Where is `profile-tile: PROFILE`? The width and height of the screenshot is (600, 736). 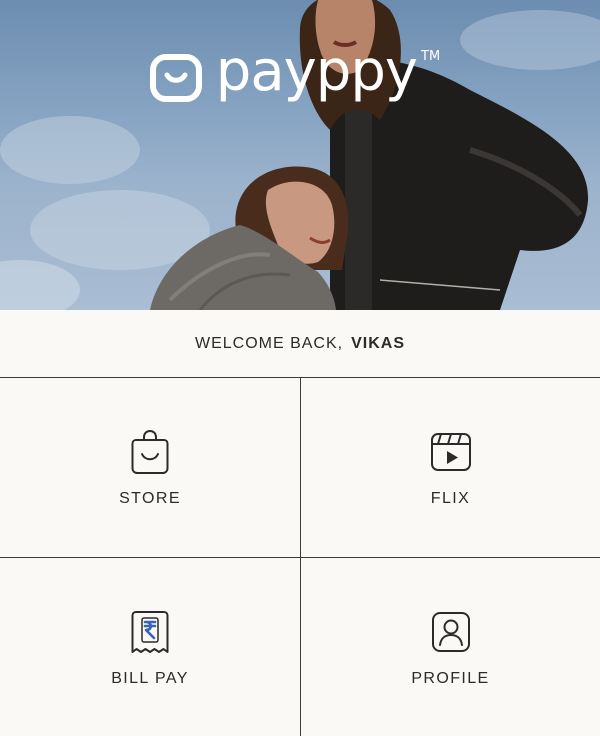 profile-tile: PROFILE is located at coordinates (450, 647).